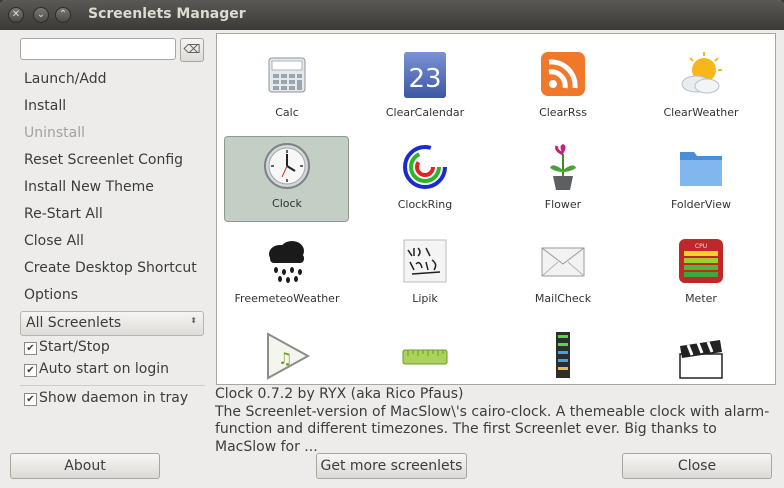 Image resolution: width=784 pixels, height=488 pixels. Describe the element at coordinates (563, 112) in the screenshot. I see `screenlet-name: ClearRss` at that location.